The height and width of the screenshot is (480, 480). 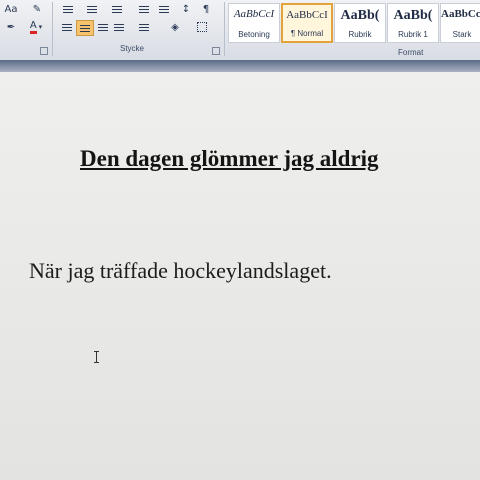 I want to click on justify-icon, so click(x=119, y=27).